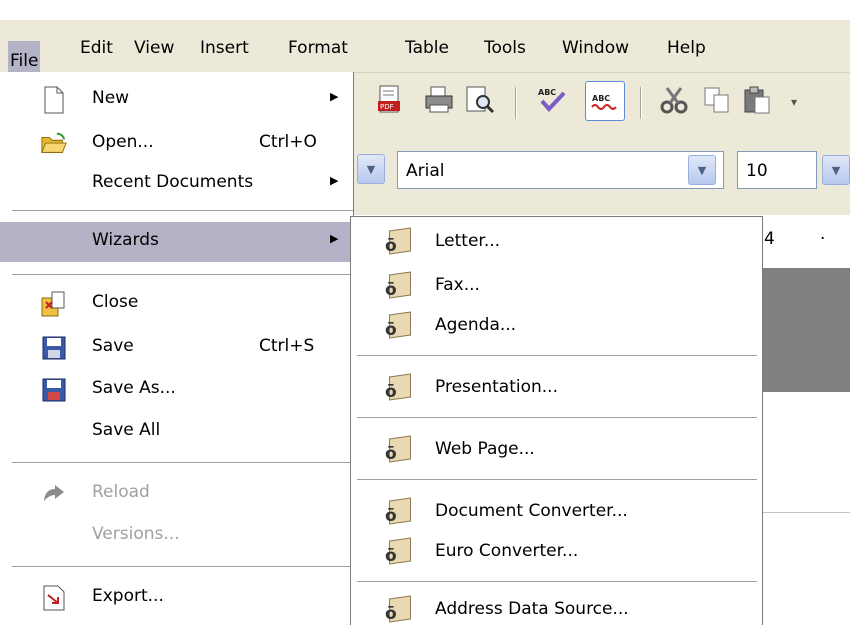 The image size is (850, 629). I want to click on menu-item-label: Recent Documents, so click(173, 182).